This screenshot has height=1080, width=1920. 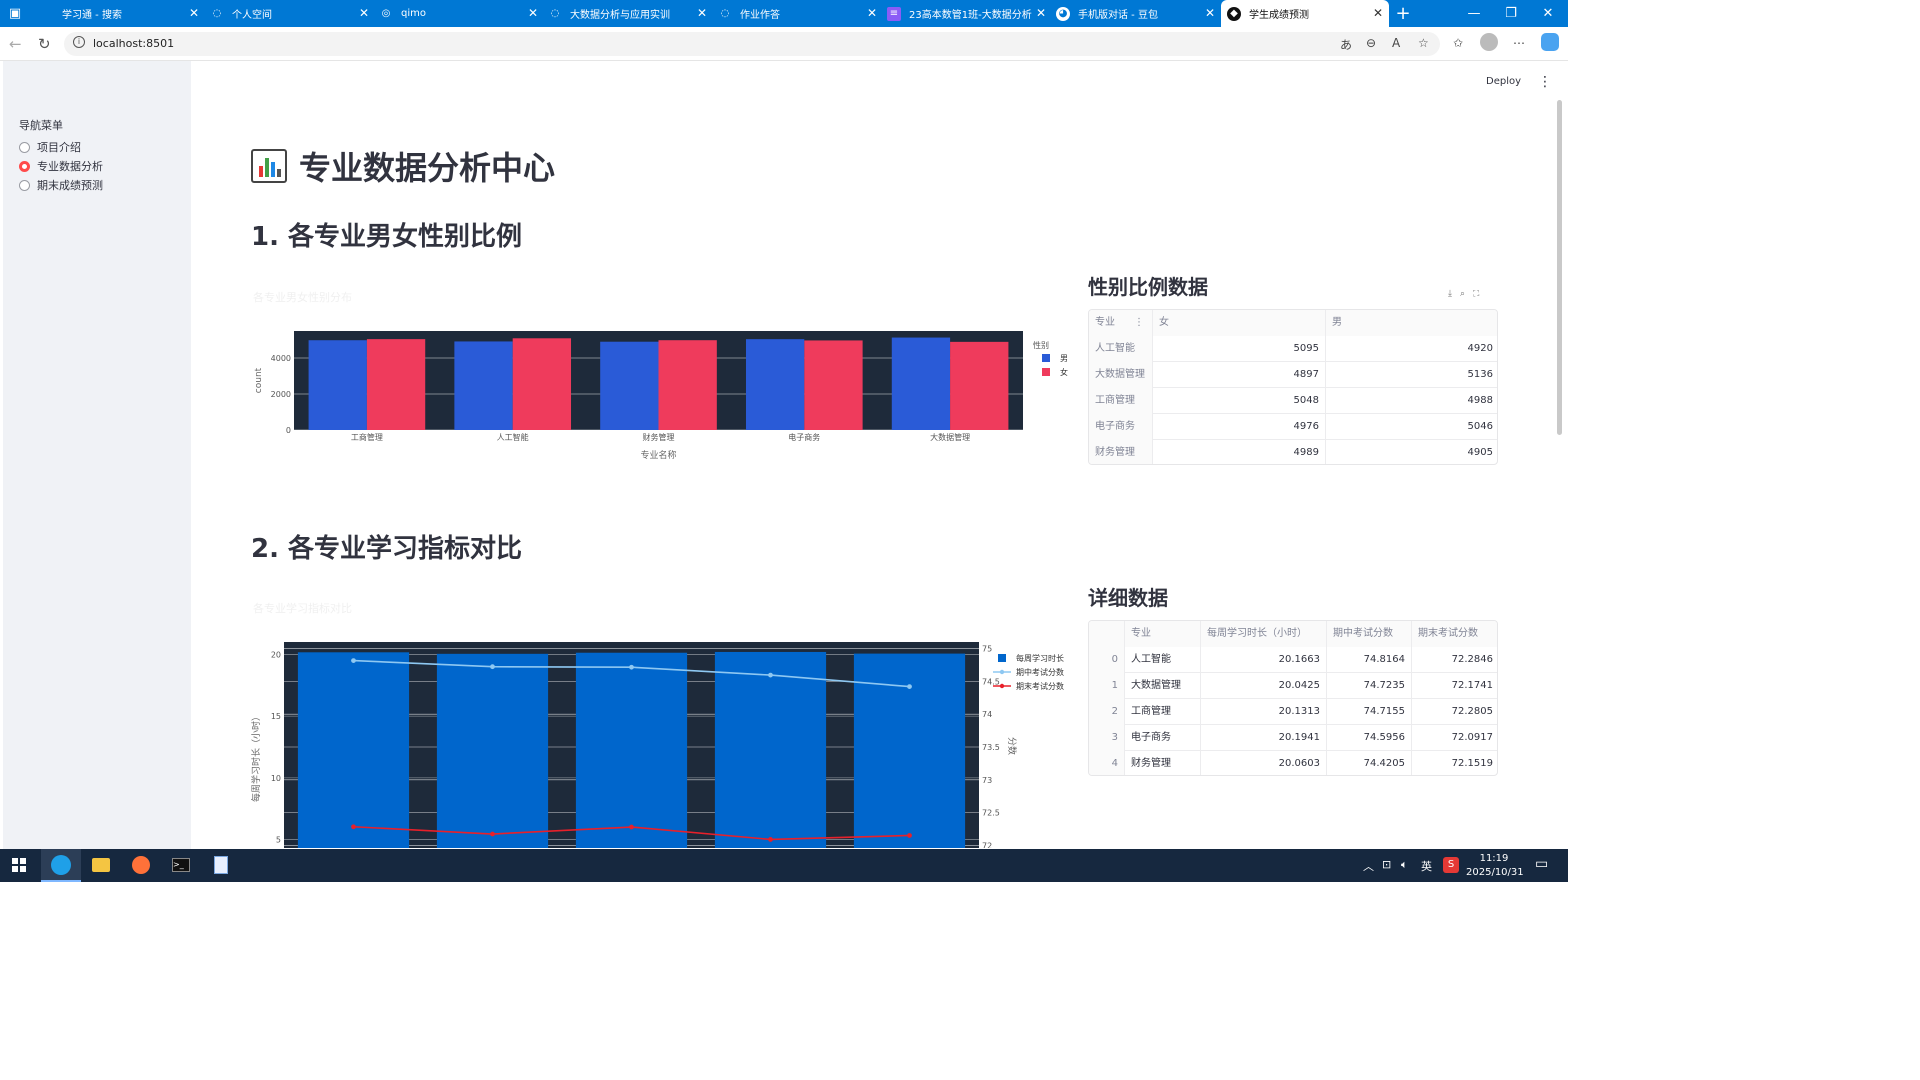 What do you see at coordinates (1495, 866) in the screenshot?
I see `taskbar-clock: 11:19 2025/10/31` at bounding box center [1495, 866].